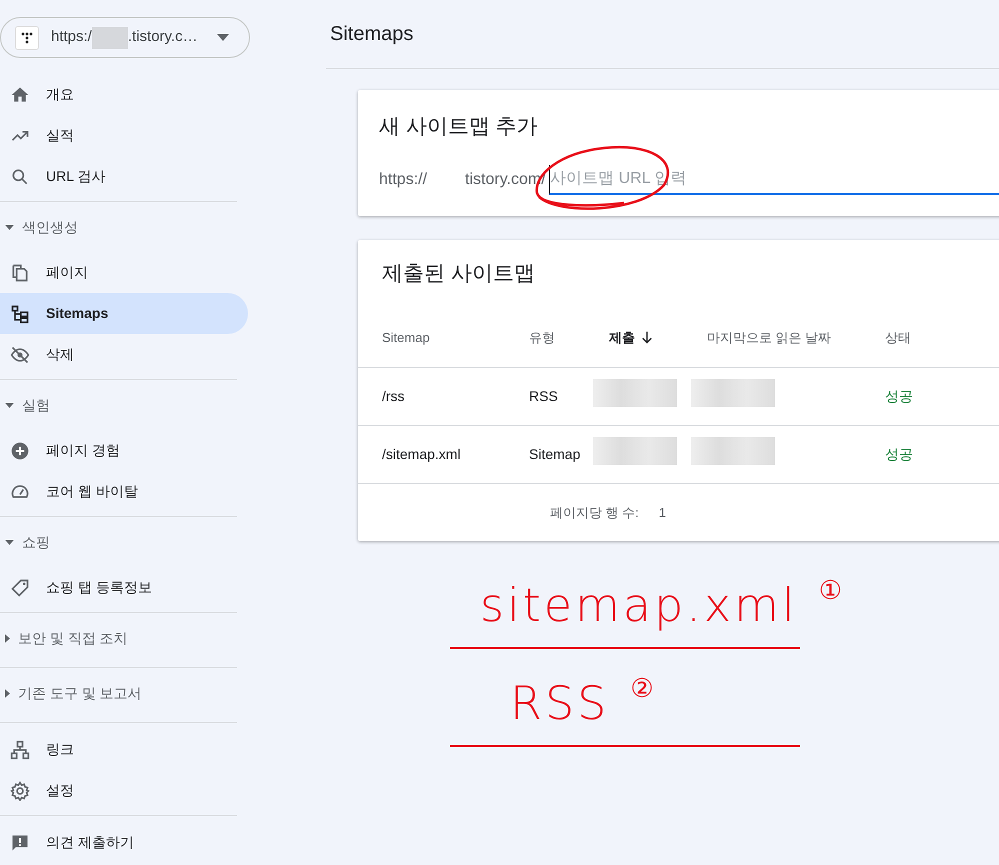 The image size is (999, 865). What do you see at coordinates (545, 454) in the screenshot?
I see `table-cell: Sitemap` at bounding box center [545, 454].